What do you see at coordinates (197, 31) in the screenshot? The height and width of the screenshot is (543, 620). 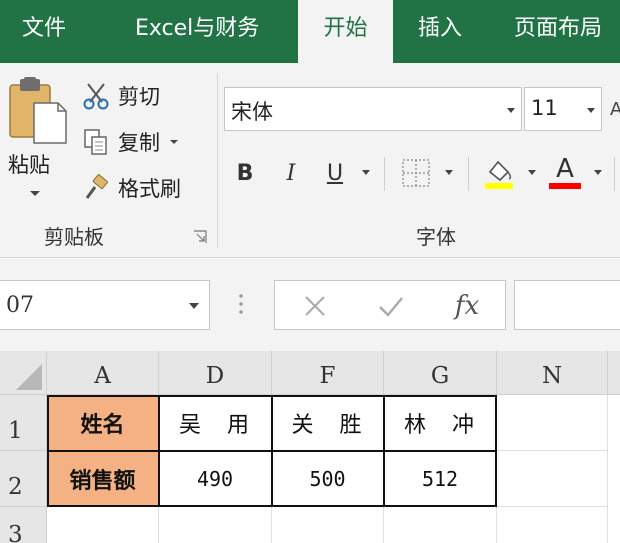 I see `tab-excel-finance: Excel与财务` at bounding box center [197, 31].